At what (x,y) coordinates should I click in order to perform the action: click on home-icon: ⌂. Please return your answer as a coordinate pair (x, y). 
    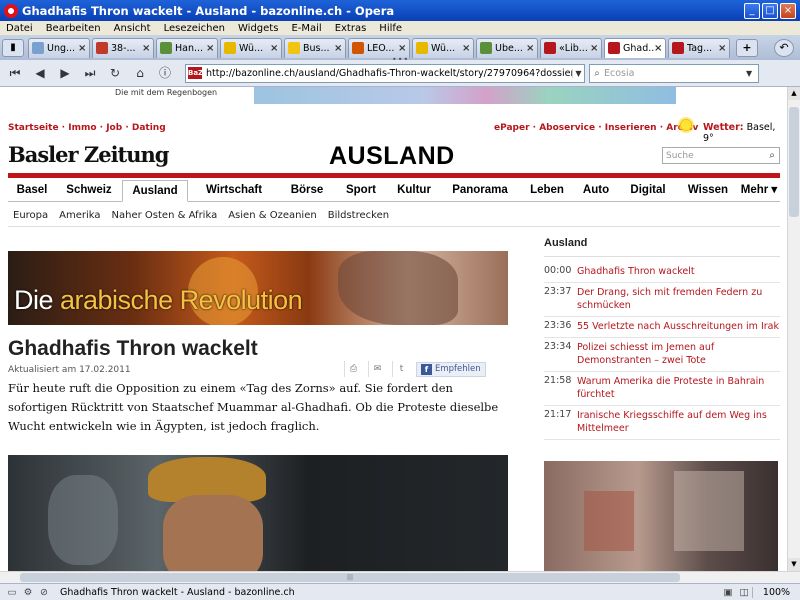
    Looking at the image, I should click on (140, 73).